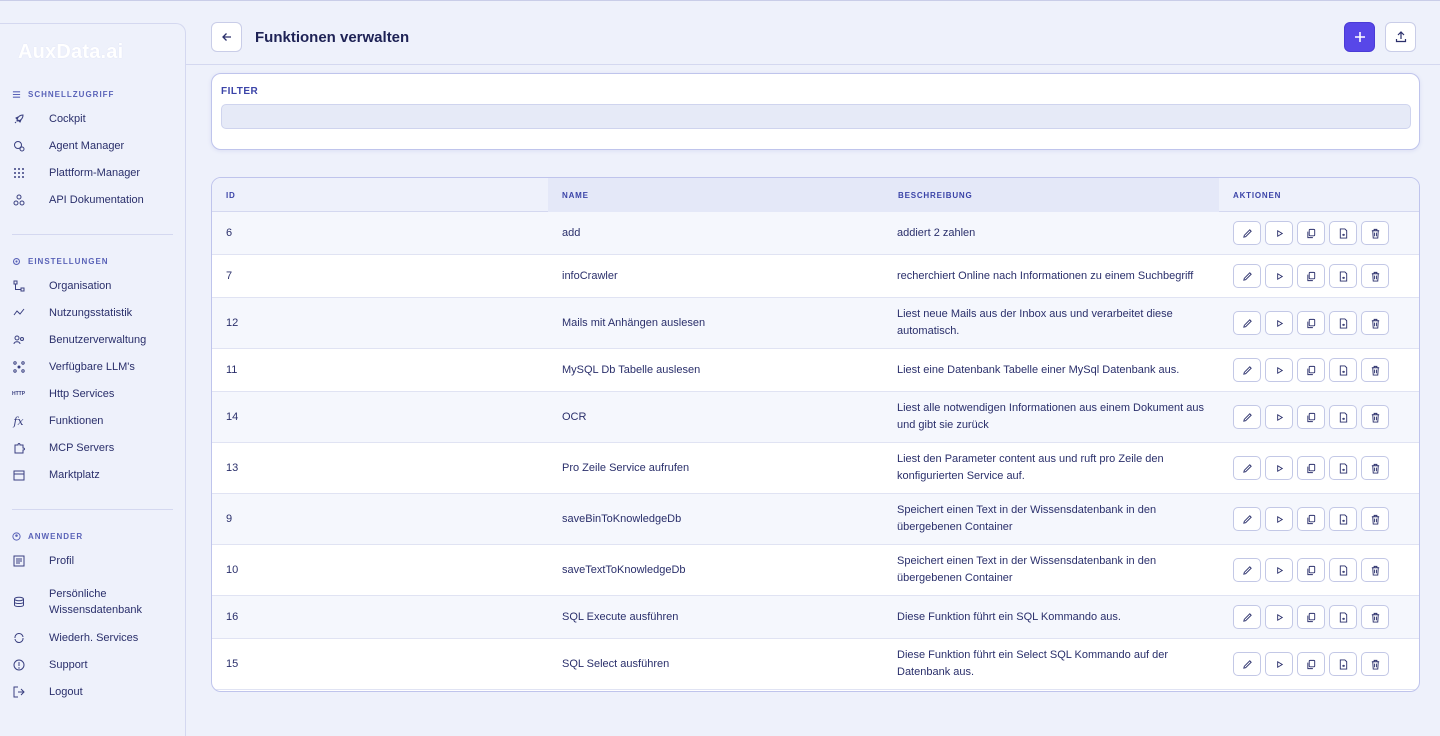  Describe the element at coordinates (18, 394) in the screenshot. I see `http-icon: HTTP` at that location.